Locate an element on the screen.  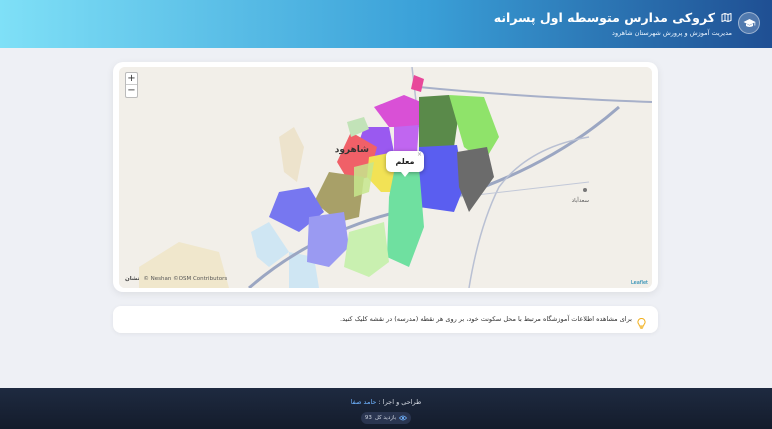
page-title-row: کروکی مدارس متوسطه اول پسرانه is located at coordinates (613, 17).